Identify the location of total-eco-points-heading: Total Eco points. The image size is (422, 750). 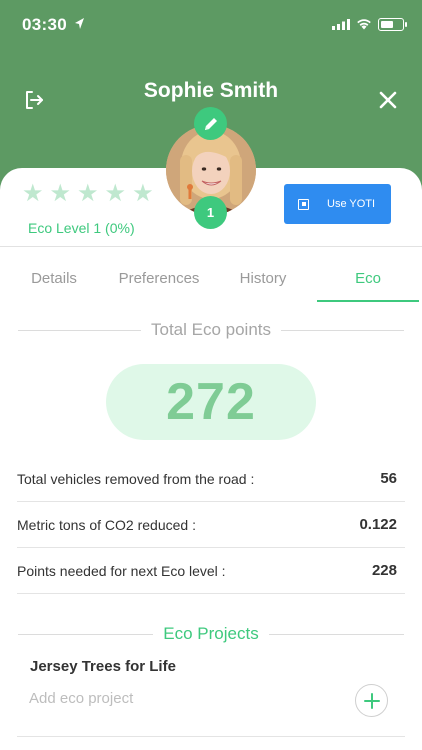
(211, 330).